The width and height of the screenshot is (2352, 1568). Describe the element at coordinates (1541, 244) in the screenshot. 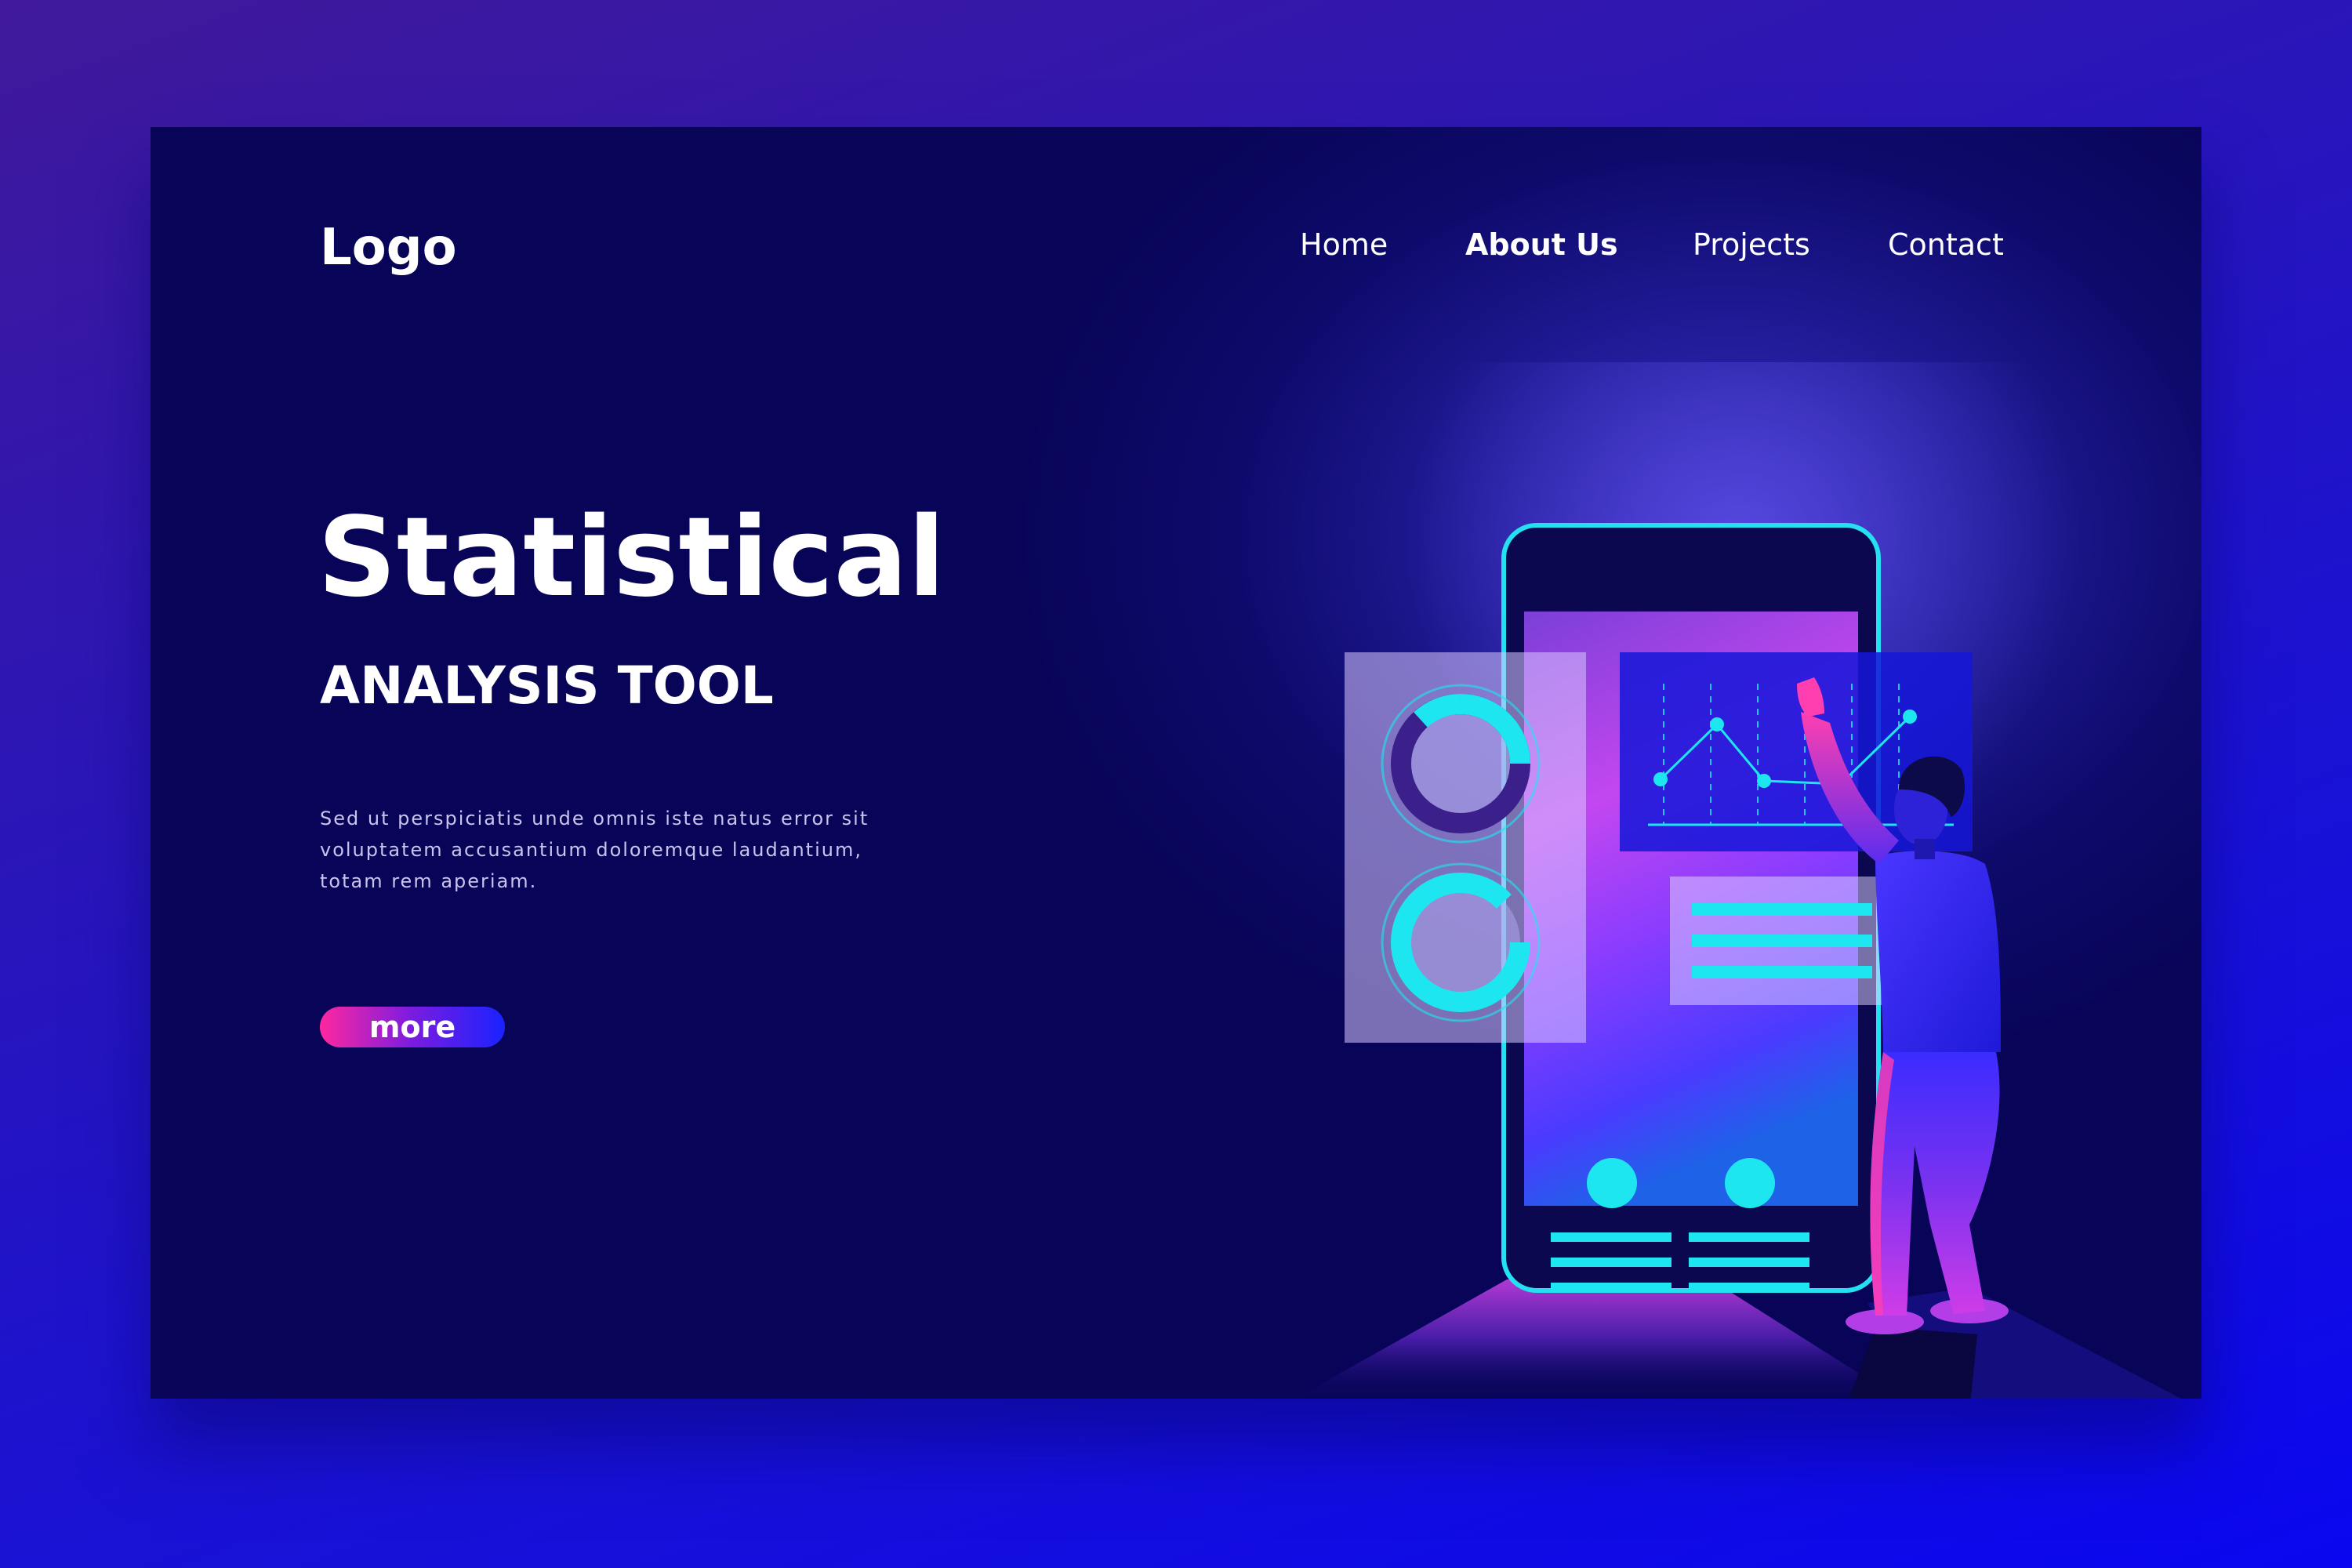

I see `nav-about-us: About Us` at that location.